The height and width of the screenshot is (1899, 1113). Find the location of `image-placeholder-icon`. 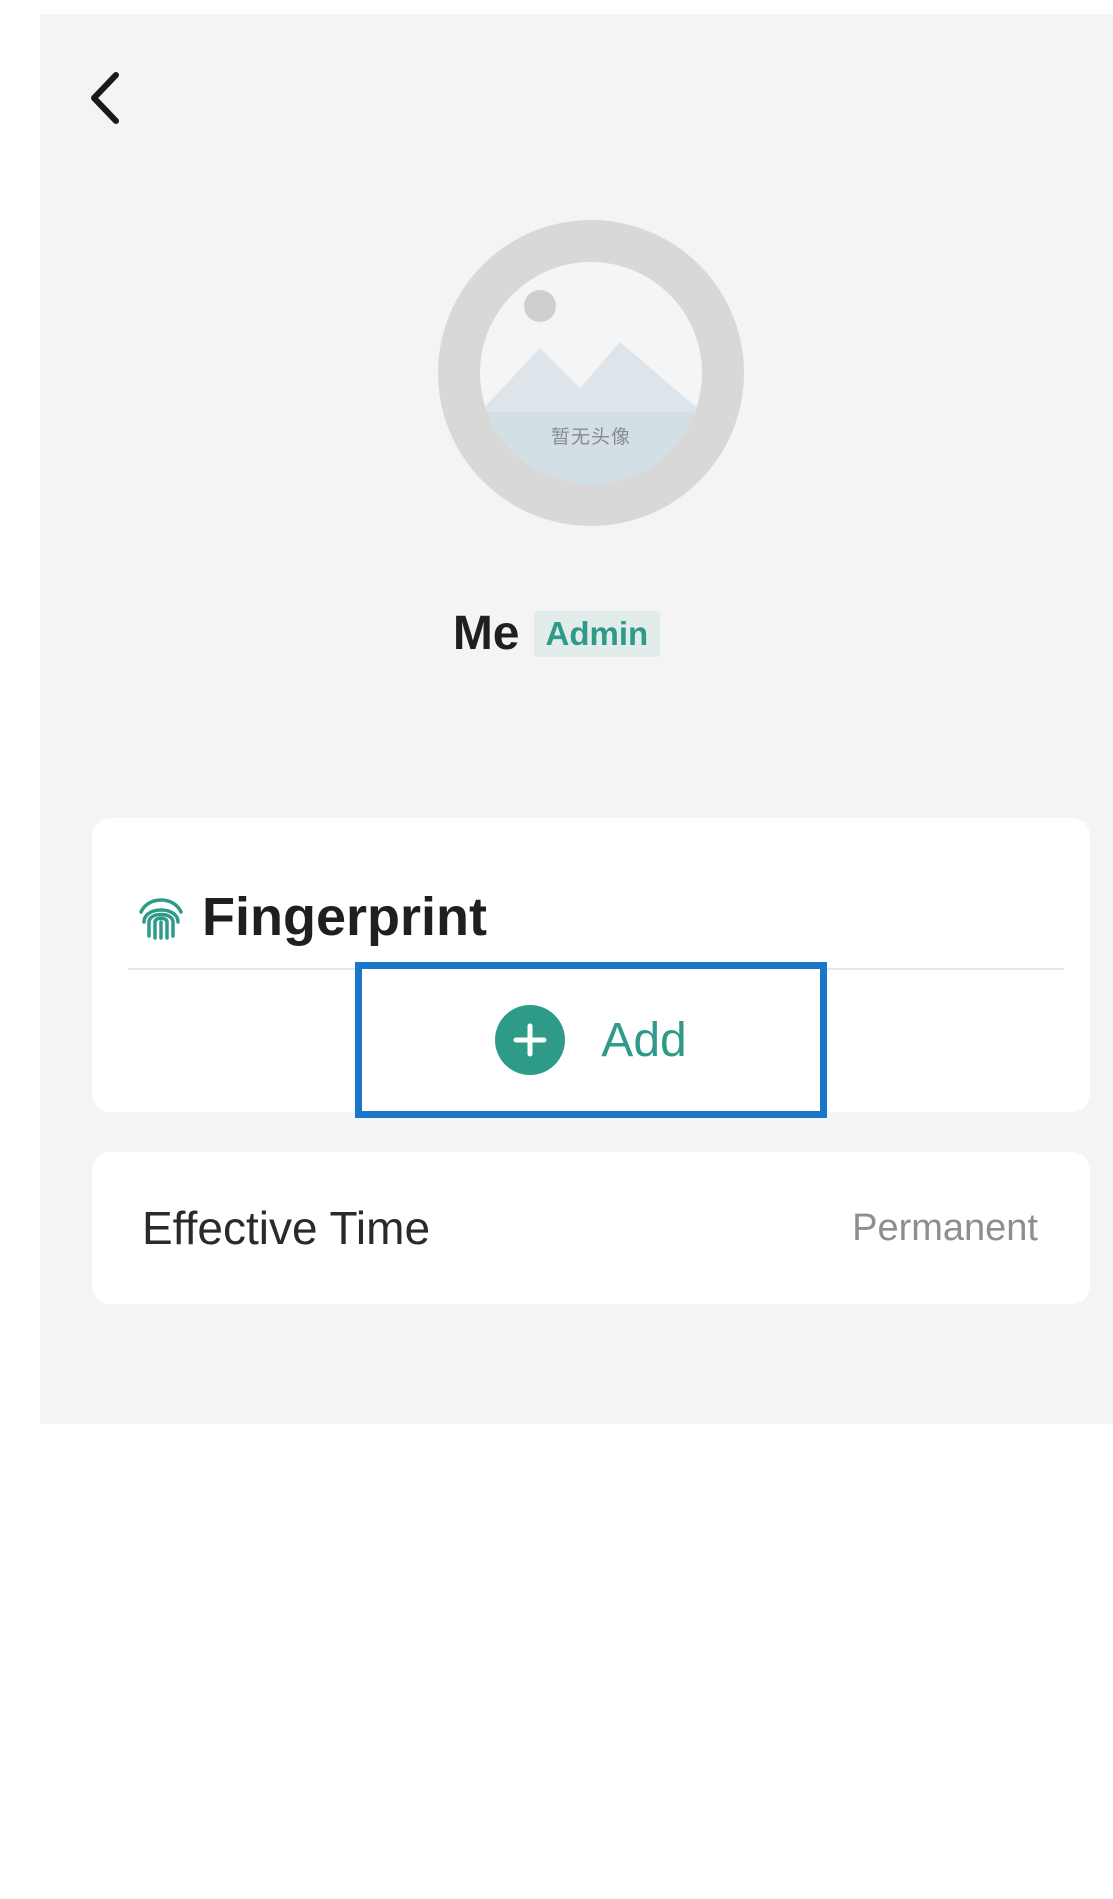

image-placeholder-icon is located at coordinates (591, 387).